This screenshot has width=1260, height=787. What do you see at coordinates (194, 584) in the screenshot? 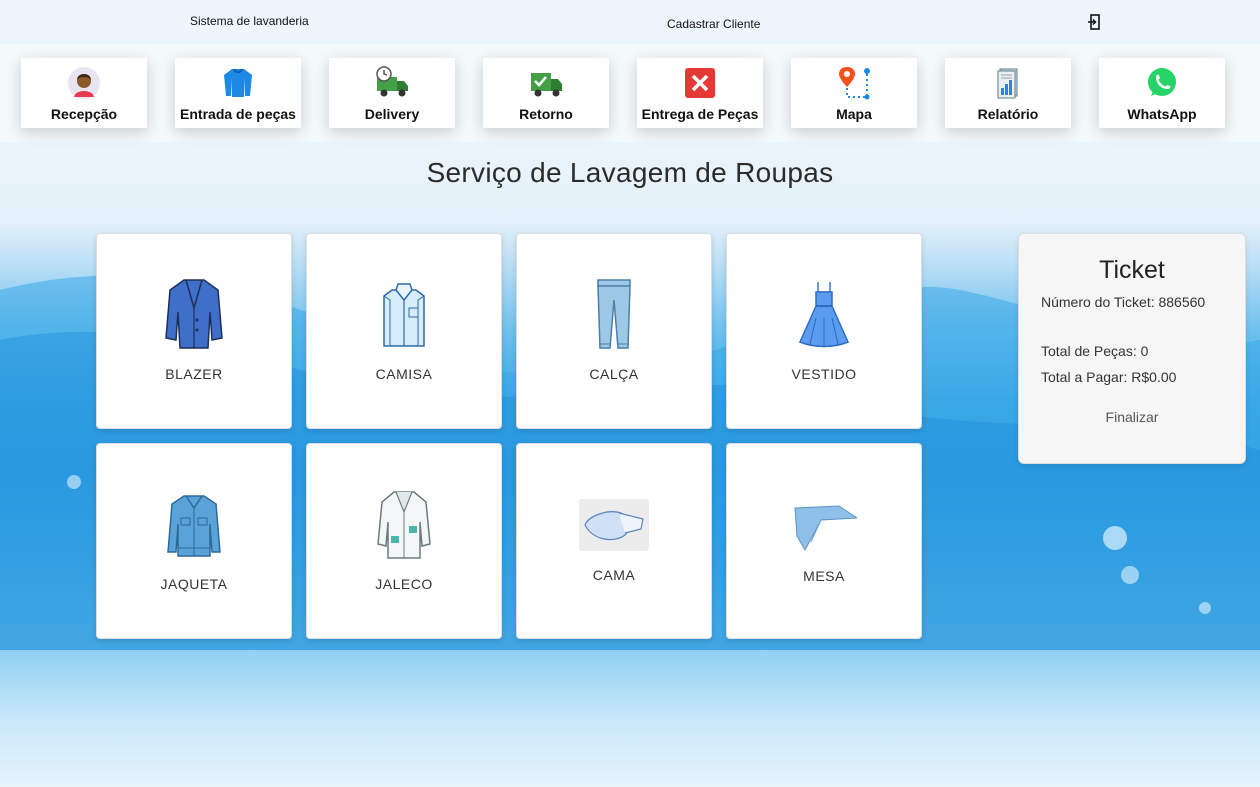
I see `product-label: JAQUETA` at bounding box center [194, 584].